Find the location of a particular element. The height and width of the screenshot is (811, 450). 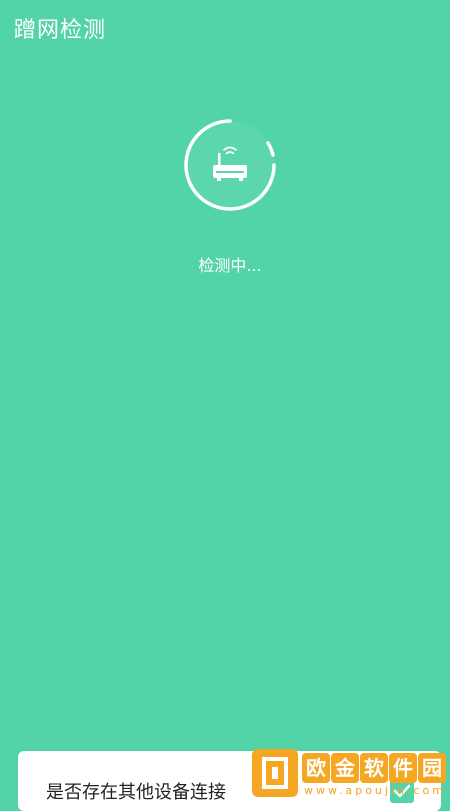

watermark-char: 欧 is located at coordinates (316, 768).